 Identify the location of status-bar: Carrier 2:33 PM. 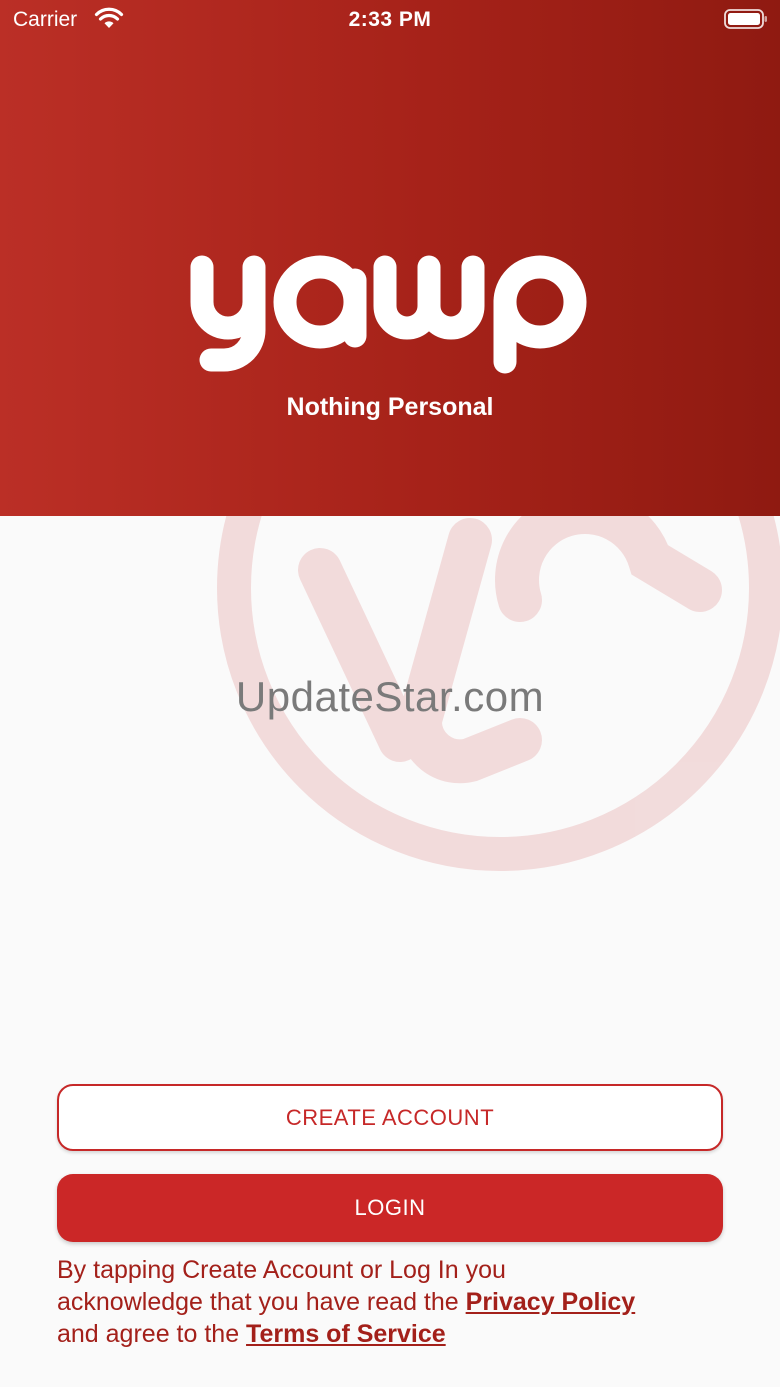
(390, 20).